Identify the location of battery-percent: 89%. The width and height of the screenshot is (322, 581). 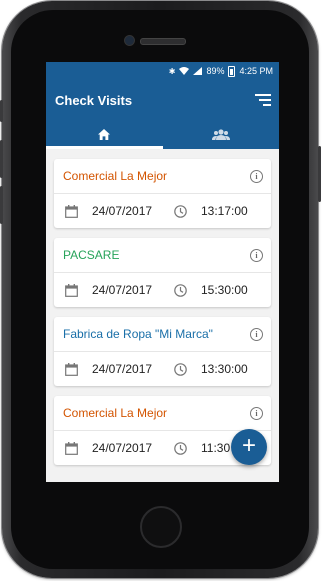
(215, 71).